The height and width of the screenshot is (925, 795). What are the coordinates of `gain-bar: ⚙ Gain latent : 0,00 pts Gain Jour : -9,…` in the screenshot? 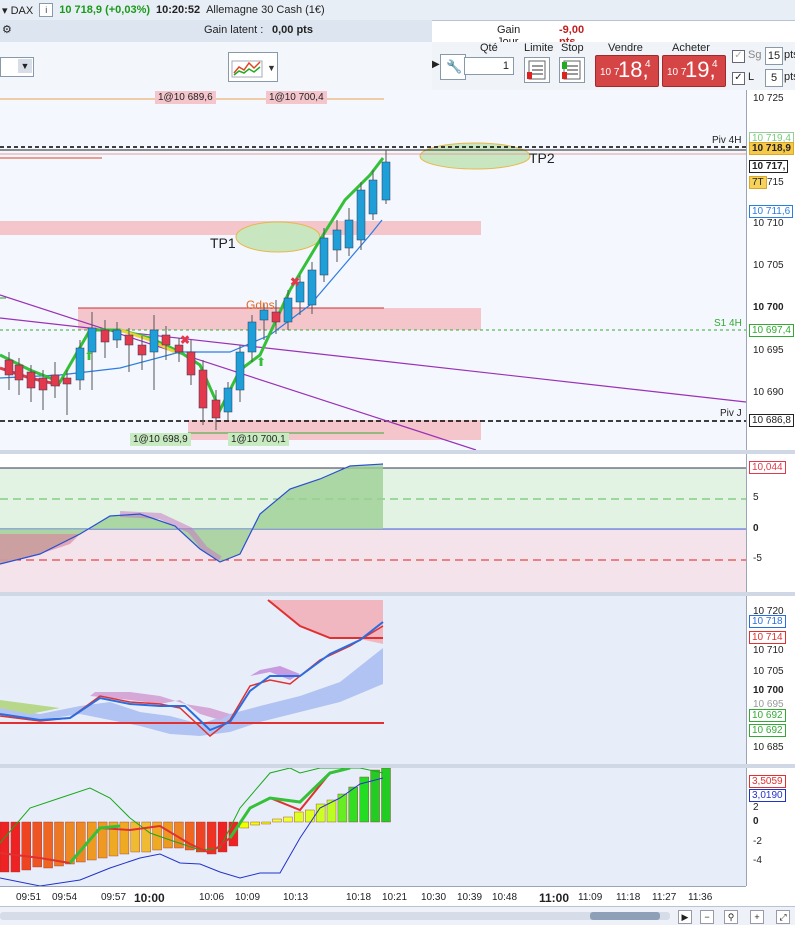 It's located at (292, 40).